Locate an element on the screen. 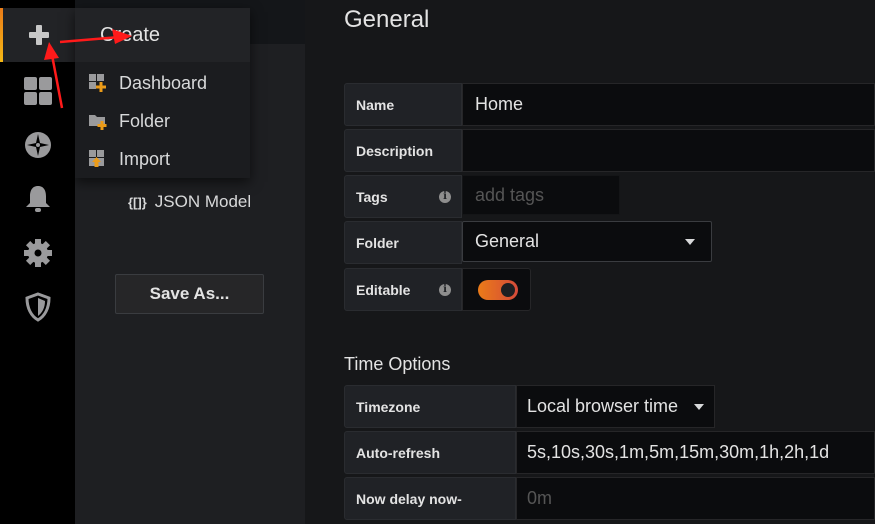  sidebar-item-alerting is located at coordinates (37, 199).